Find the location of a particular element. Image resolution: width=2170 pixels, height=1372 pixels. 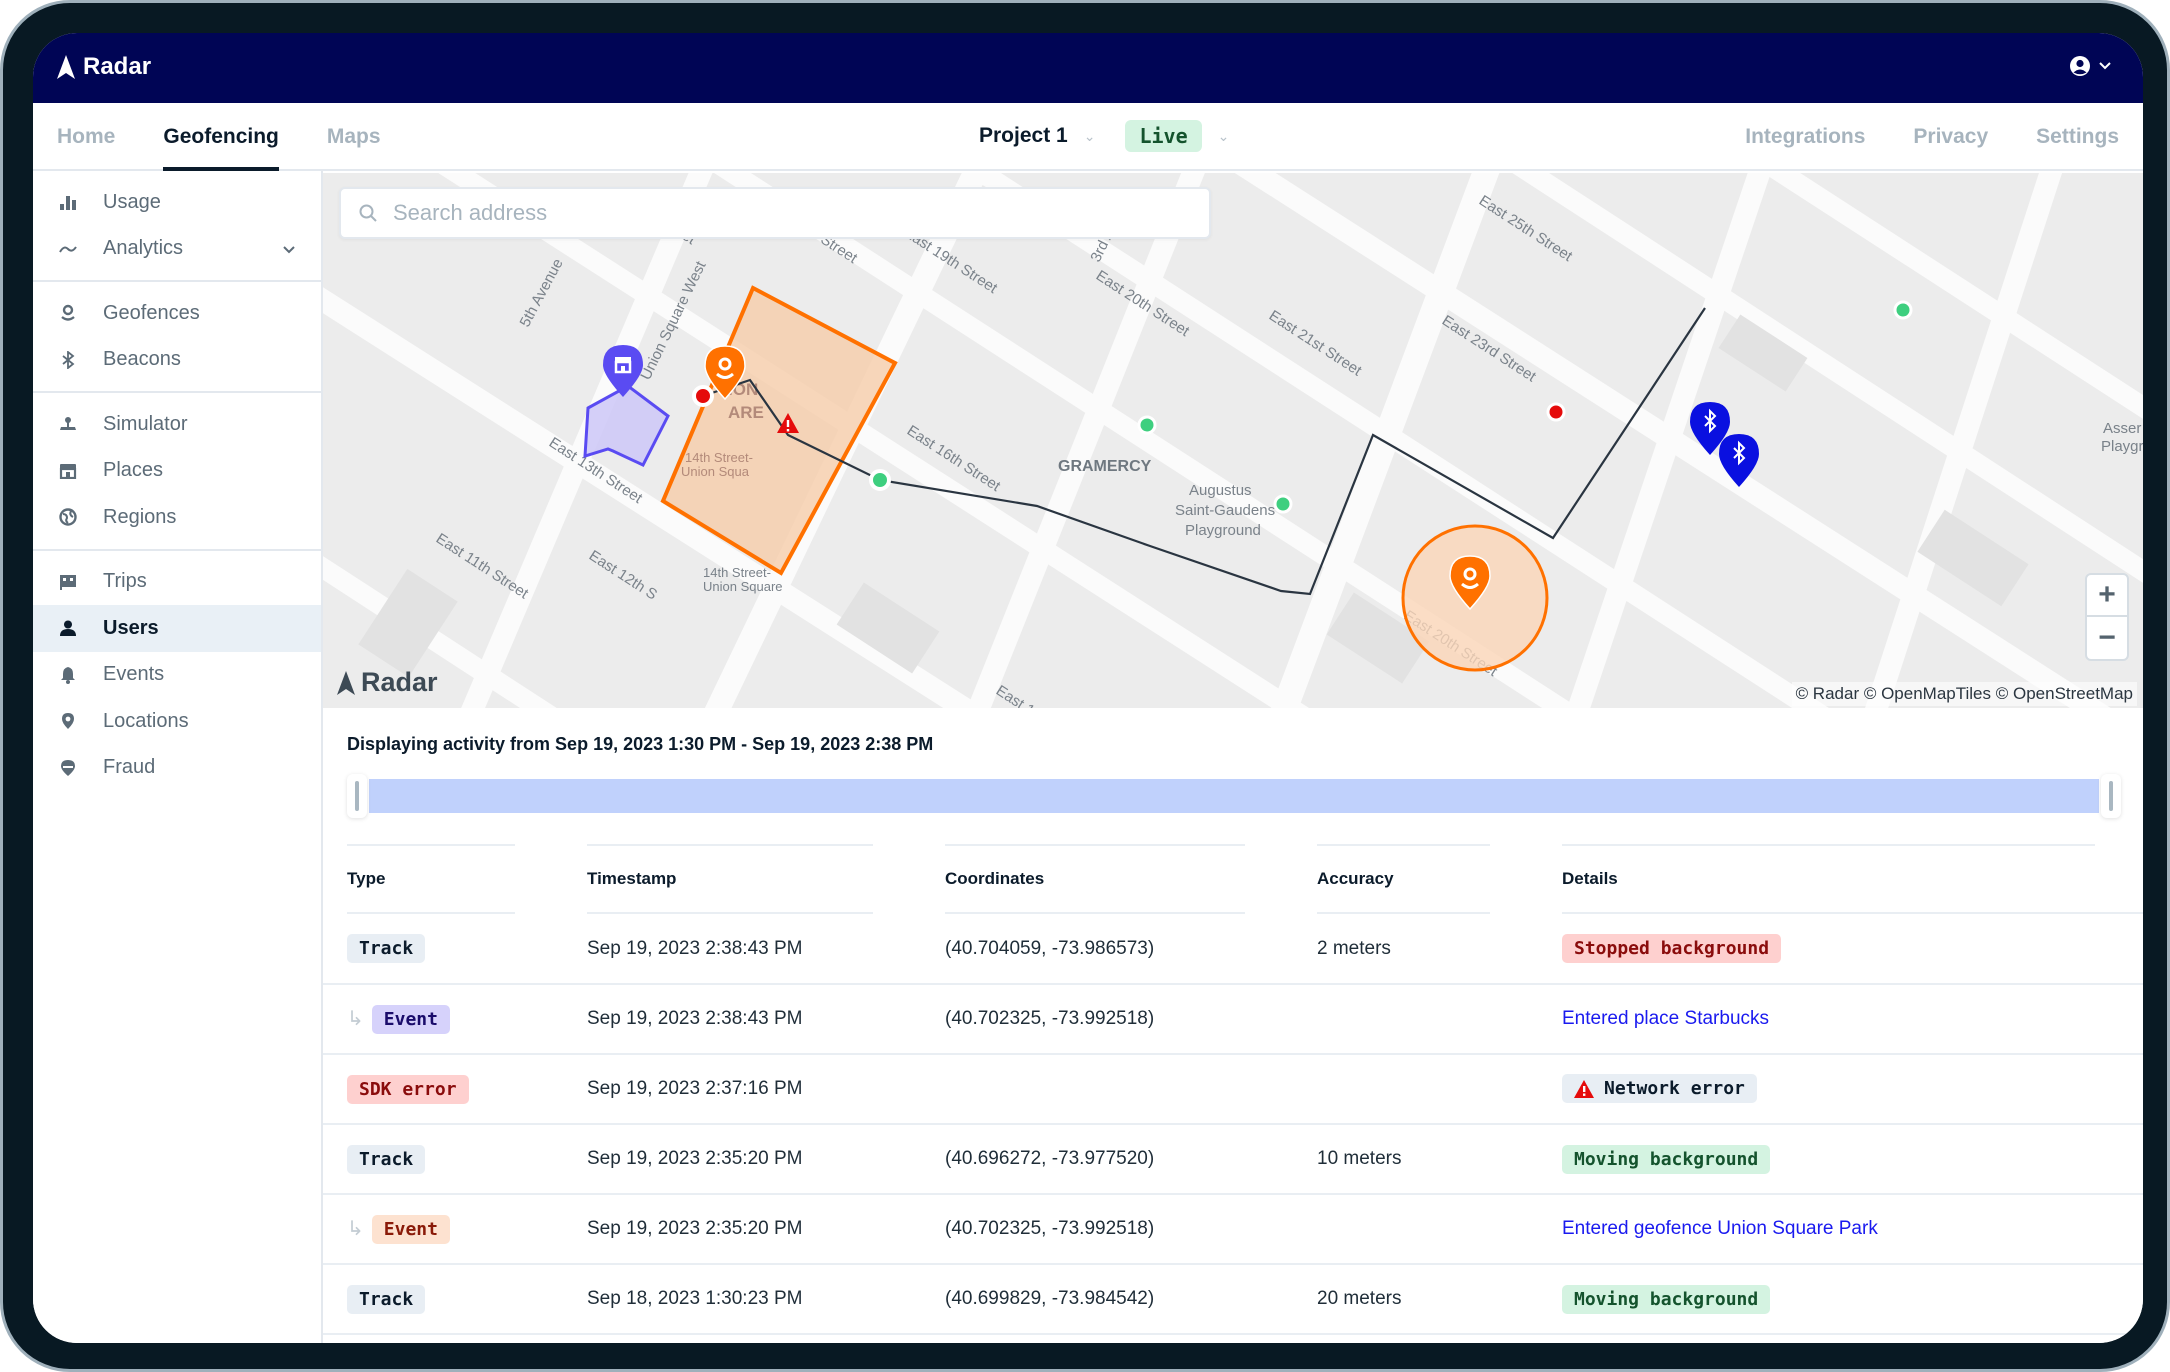

tab-settings: Settings is located at coordinates (2077, 136).